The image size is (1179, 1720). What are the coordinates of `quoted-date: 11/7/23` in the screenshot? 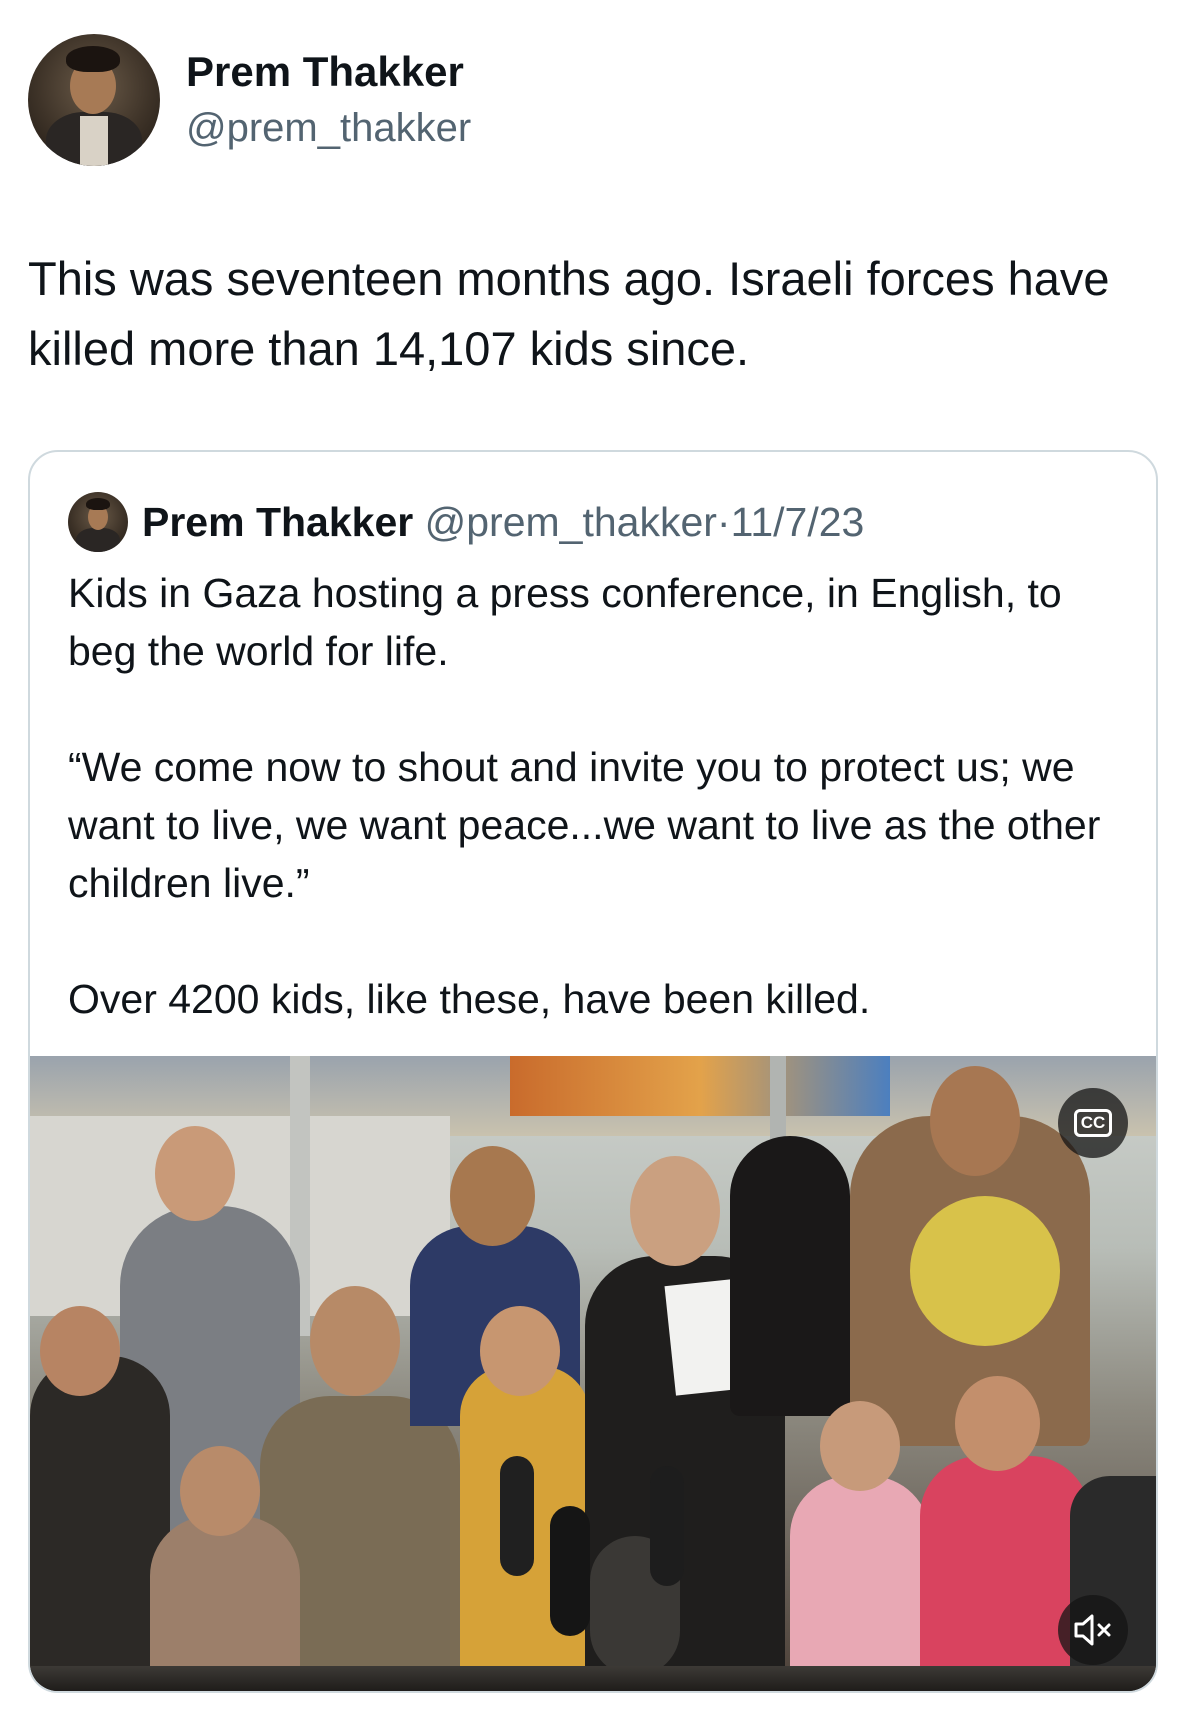 It's located at (798, 522).